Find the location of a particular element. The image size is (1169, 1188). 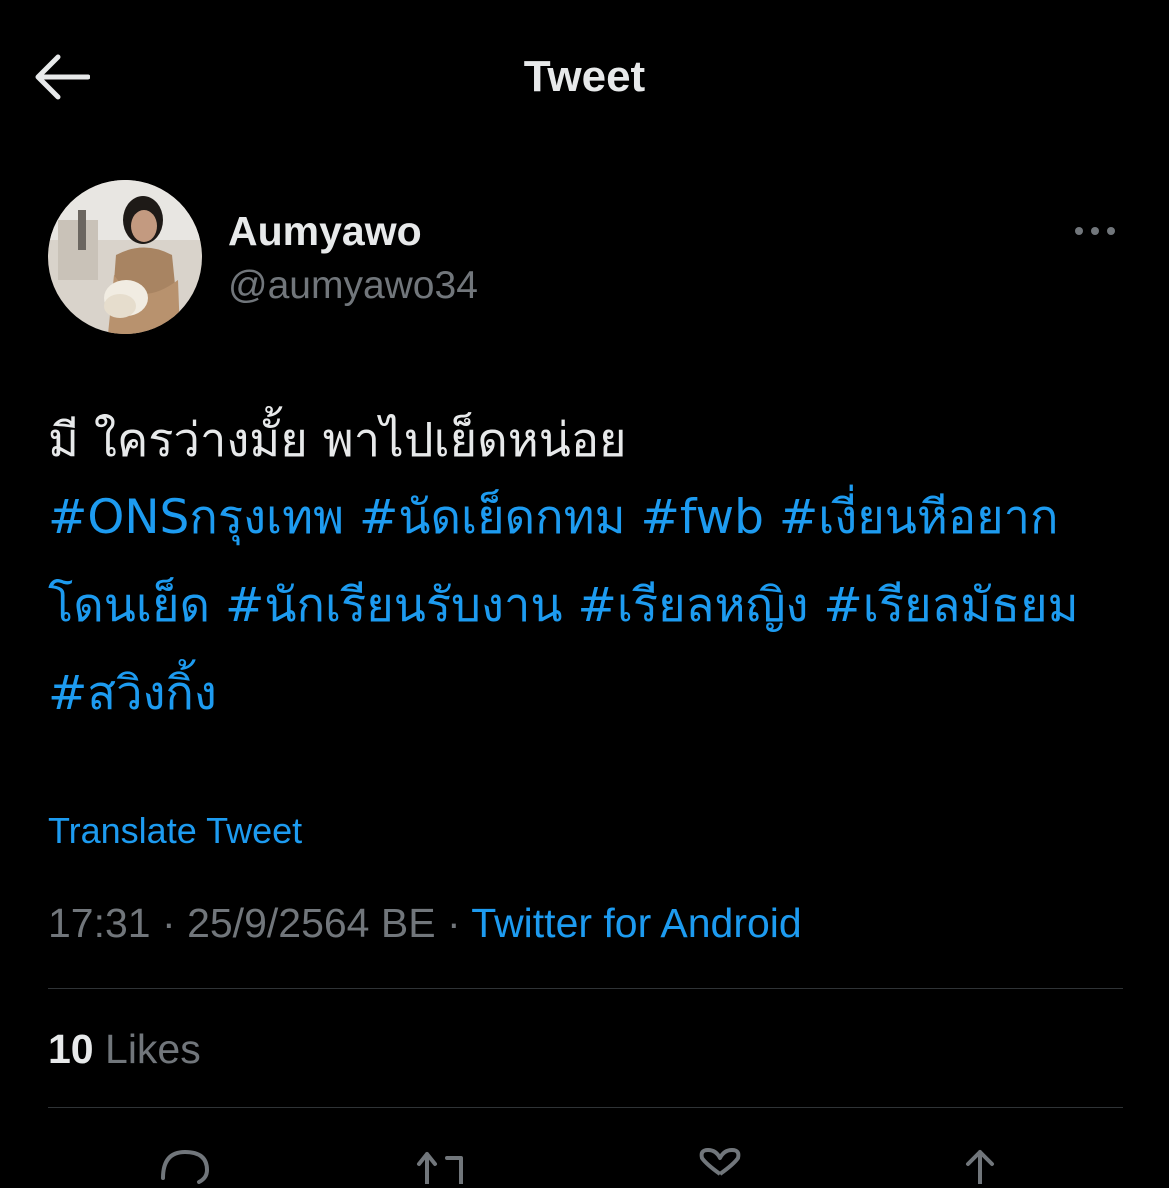

likes-count: 10 is located at coordinates (71, 1049).